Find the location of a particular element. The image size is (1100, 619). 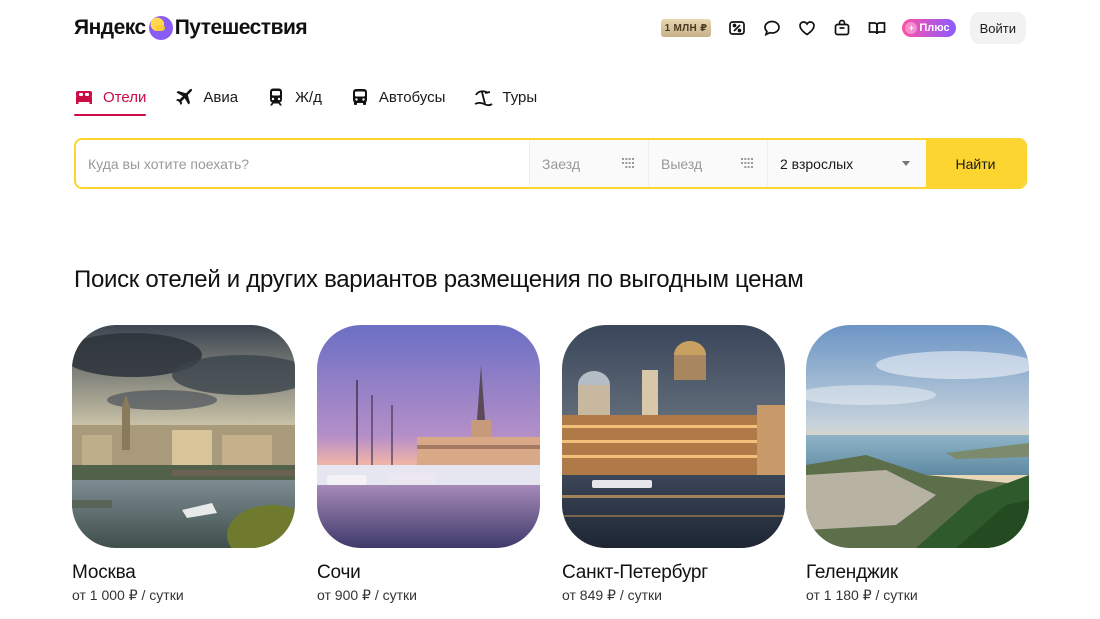

destination-card-spb: Санкт-Петербург от 849 ₽ / сутки is located at coordinates (673, 464).